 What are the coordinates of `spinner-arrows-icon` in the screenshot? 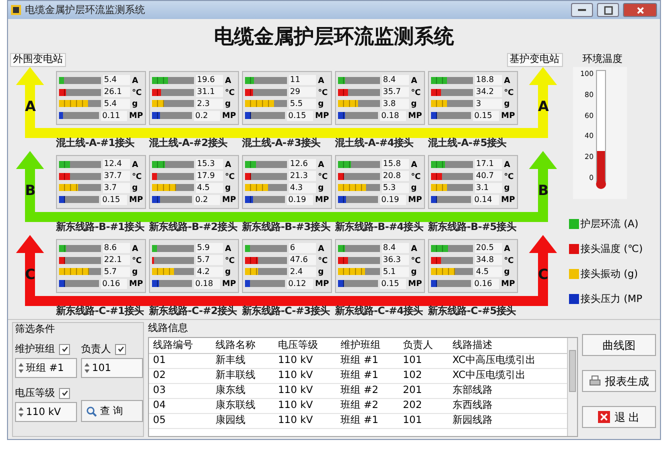 It's located at (87, 368).